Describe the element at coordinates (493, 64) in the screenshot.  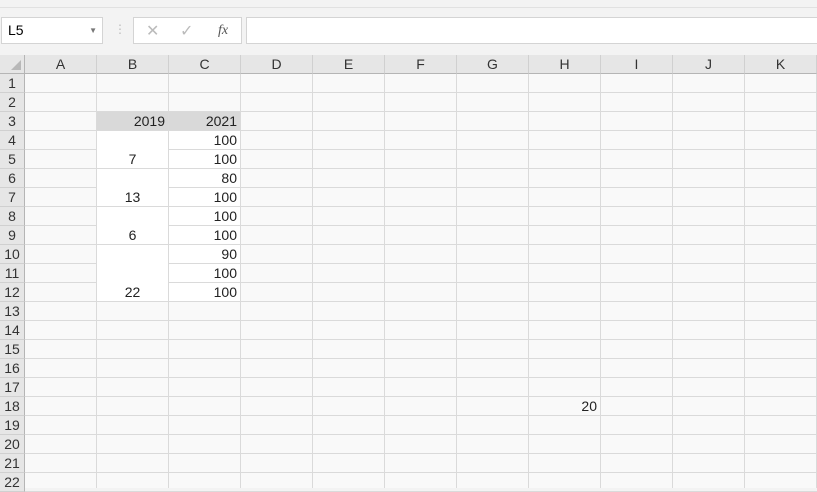
I see `column-header-G: G` at that location.